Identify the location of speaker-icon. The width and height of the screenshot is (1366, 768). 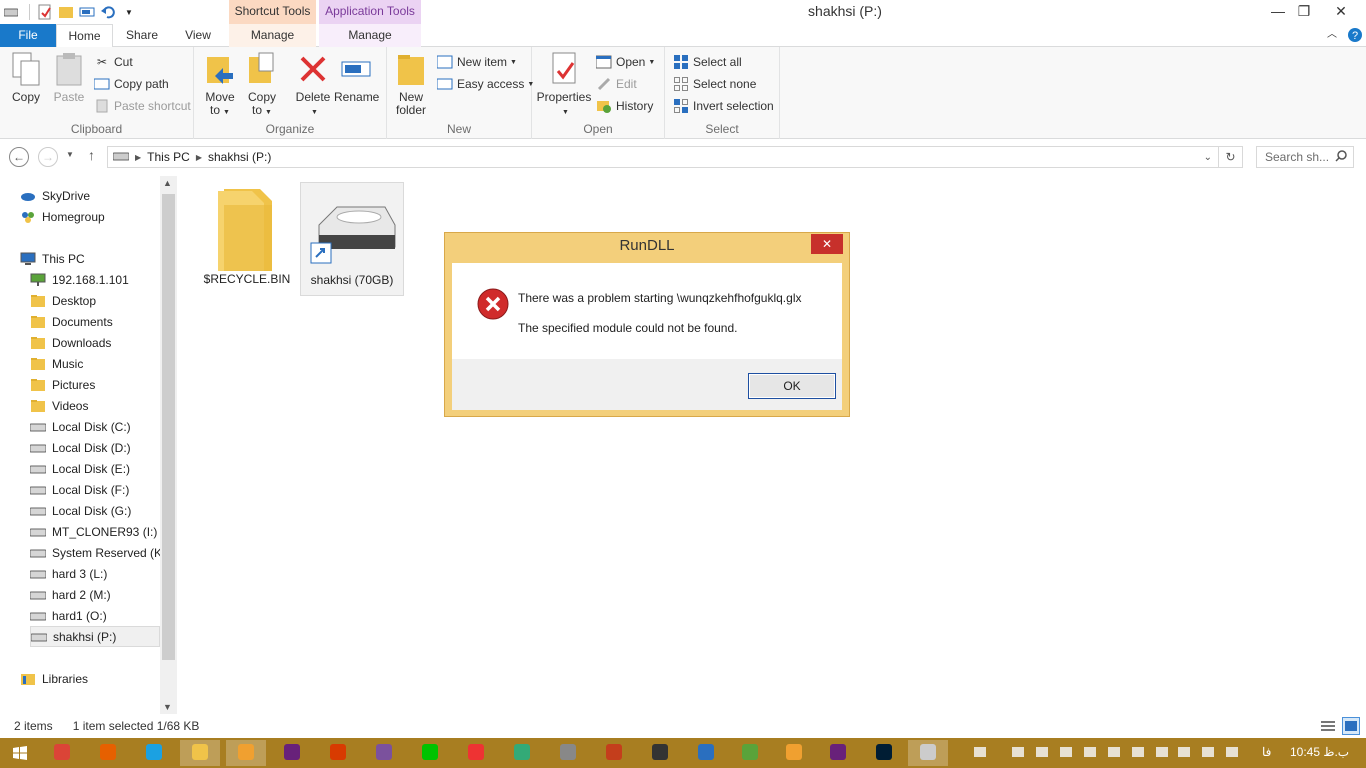
(1184, 752).